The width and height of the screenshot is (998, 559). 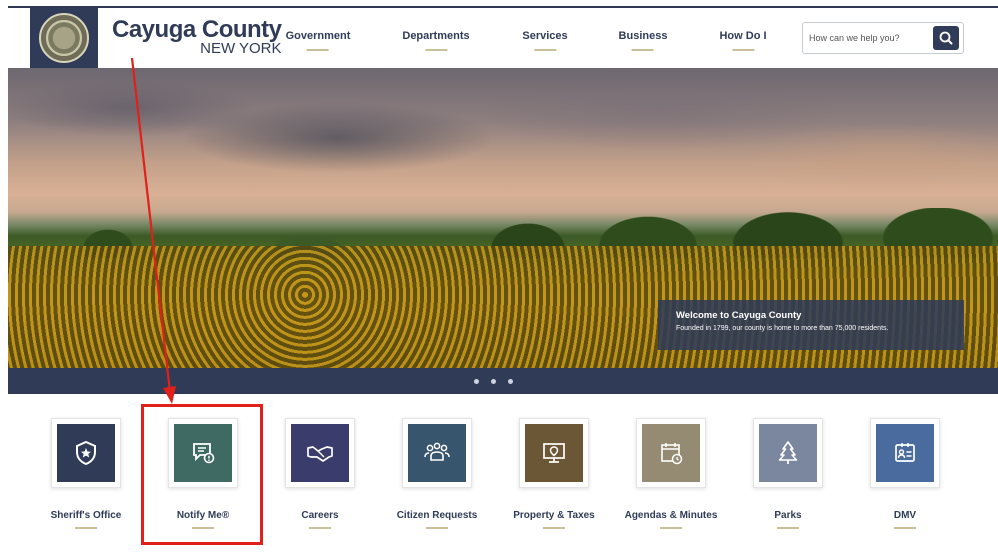 I want to click on nav-government: Government, so click(x=318, y=40).